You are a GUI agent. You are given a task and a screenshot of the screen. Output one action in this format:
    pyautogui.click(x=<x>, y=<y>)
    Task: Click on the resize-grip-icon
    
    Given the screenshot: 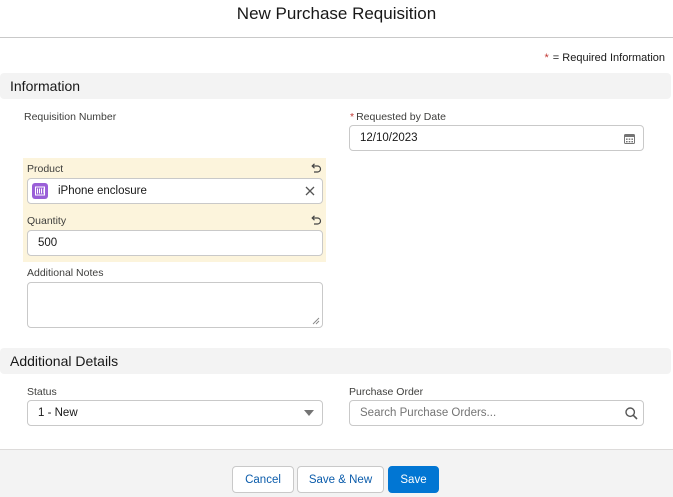 What is the action you would take?
    pyautogui.click(x=316, y=321)
    